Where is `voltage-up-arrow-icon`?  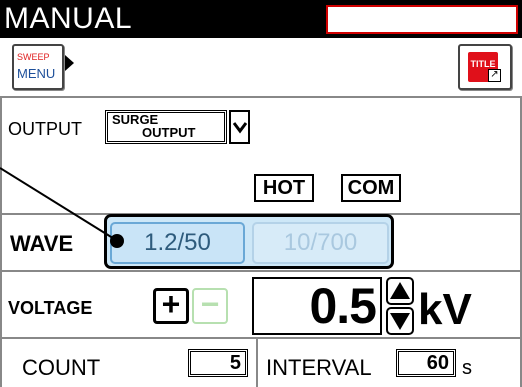 voltage-up-arrow-icon is located at coordinates (400, 291).